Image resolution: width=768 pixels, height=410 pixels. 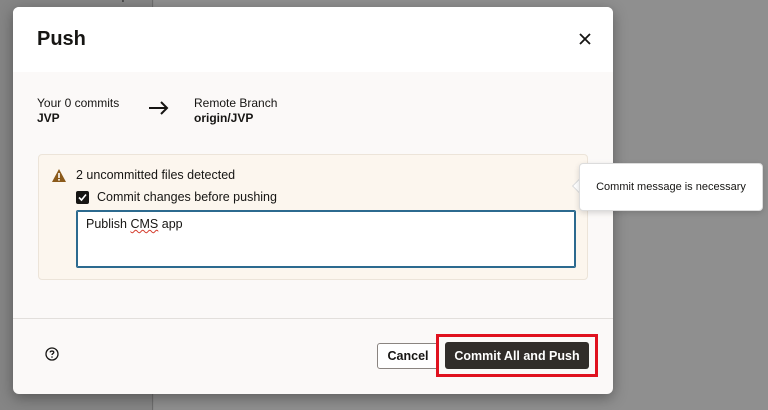 I want to click on plus-icon: +, so click(x=123, y=4).